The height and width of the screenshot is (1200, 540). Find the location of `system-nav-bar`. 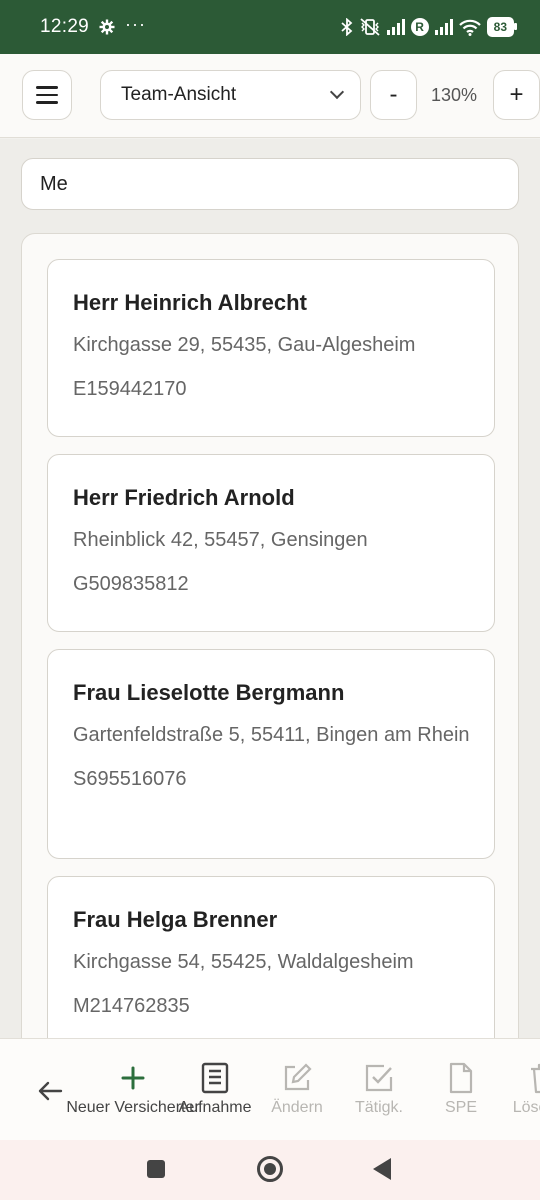

system-nav-bar is located at coordinates (270, 1170).